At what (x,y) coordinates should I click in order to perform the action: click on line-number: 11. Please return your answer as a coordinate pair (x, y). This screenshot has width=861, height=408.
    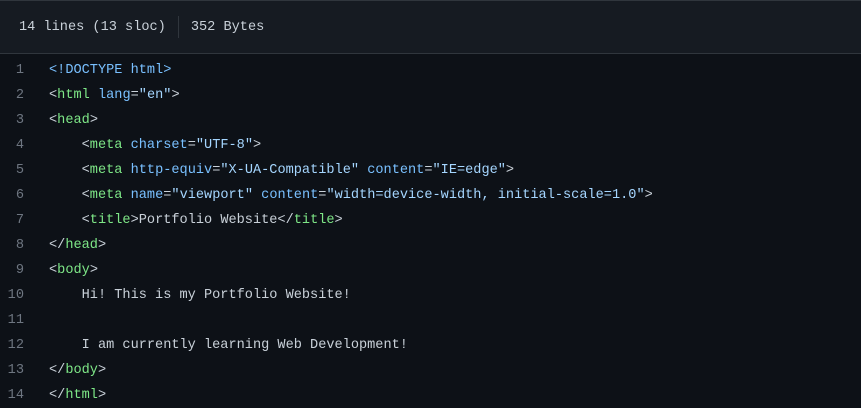
    Looking at the image, I should click on (24, 320).